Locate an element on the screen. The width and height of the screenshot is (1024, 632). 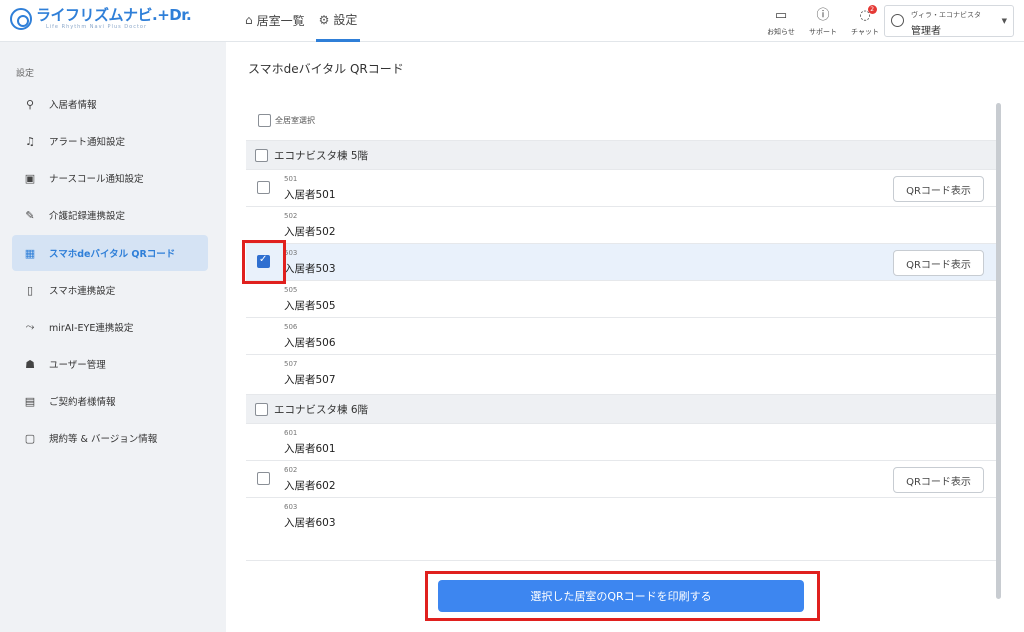
room-row: 603 入居者603 is located at coordinates (622, 515).